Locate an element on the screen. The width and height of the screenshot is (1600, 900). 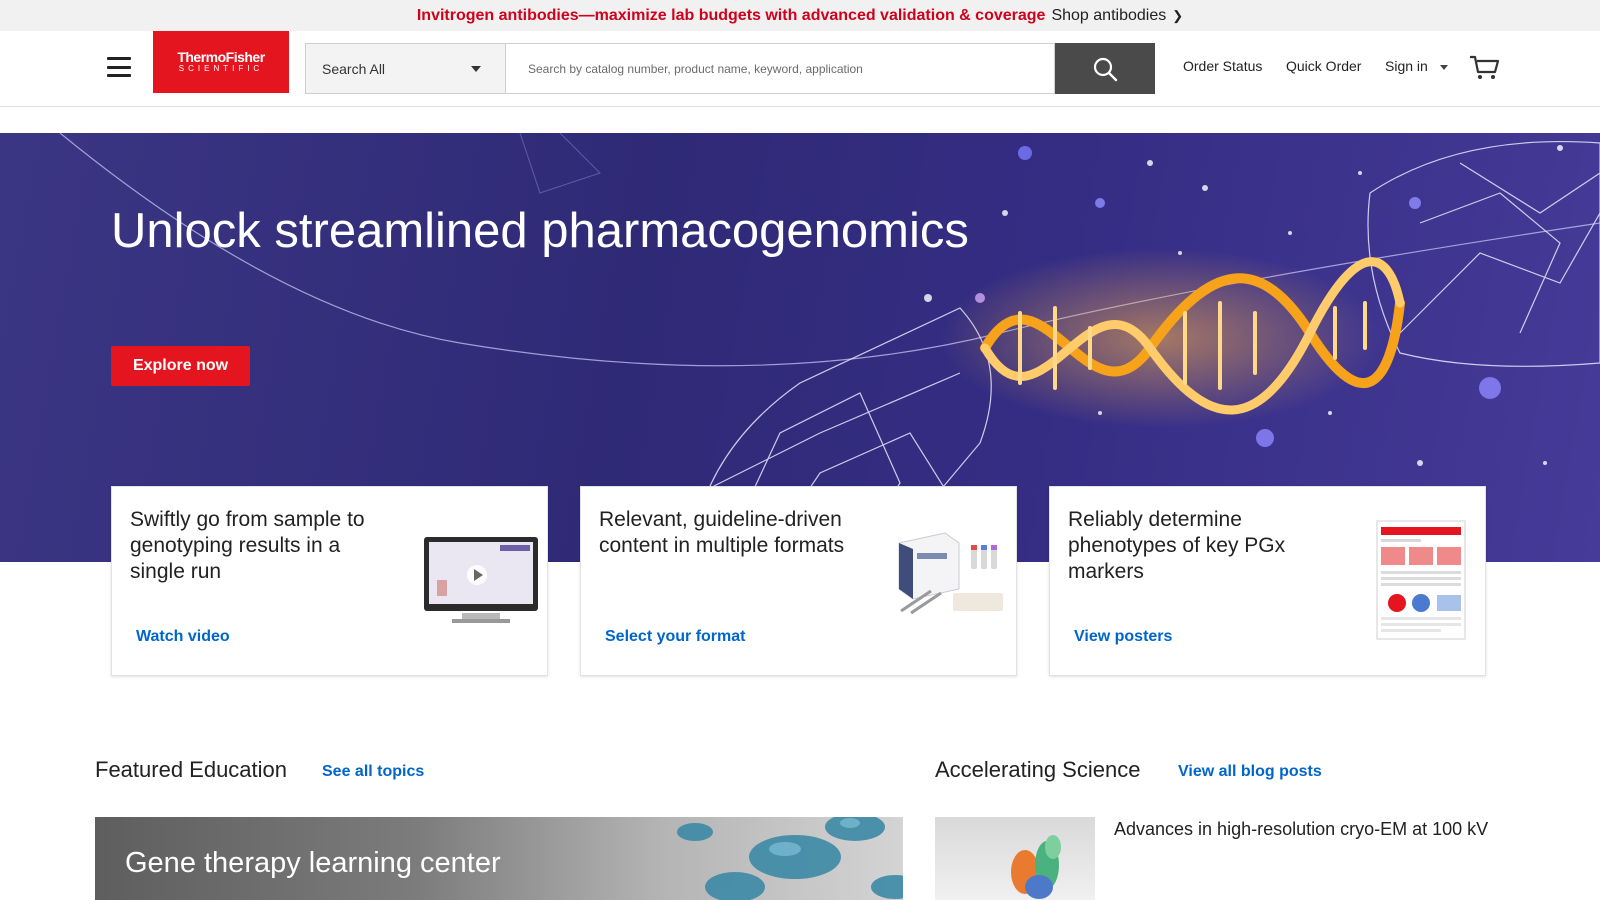
view-all-blog-posts-link: View all blog posts is located at coordinates (1250, 772).